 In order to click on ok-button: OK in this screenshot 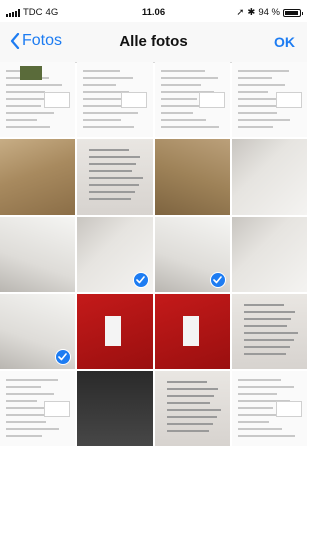, I will do `click(284, 42)`.